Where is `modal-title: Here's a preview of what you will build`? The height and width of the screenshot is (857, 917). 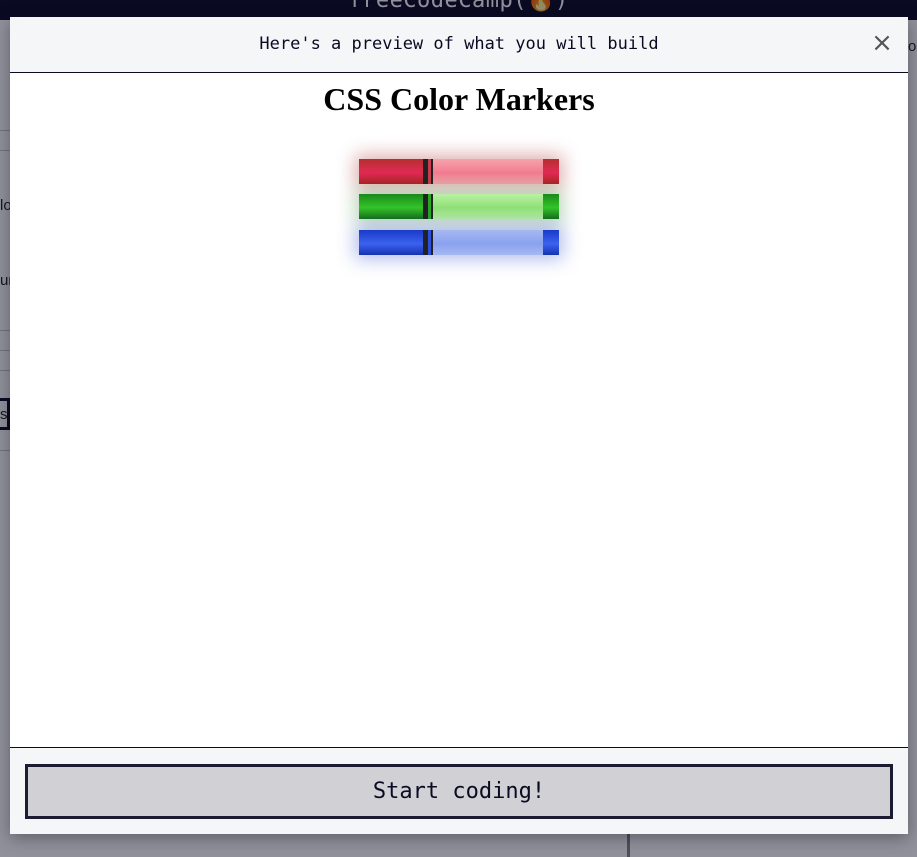 modal-title: Here's a preview of what you will build is located at coordinates (459, 44).